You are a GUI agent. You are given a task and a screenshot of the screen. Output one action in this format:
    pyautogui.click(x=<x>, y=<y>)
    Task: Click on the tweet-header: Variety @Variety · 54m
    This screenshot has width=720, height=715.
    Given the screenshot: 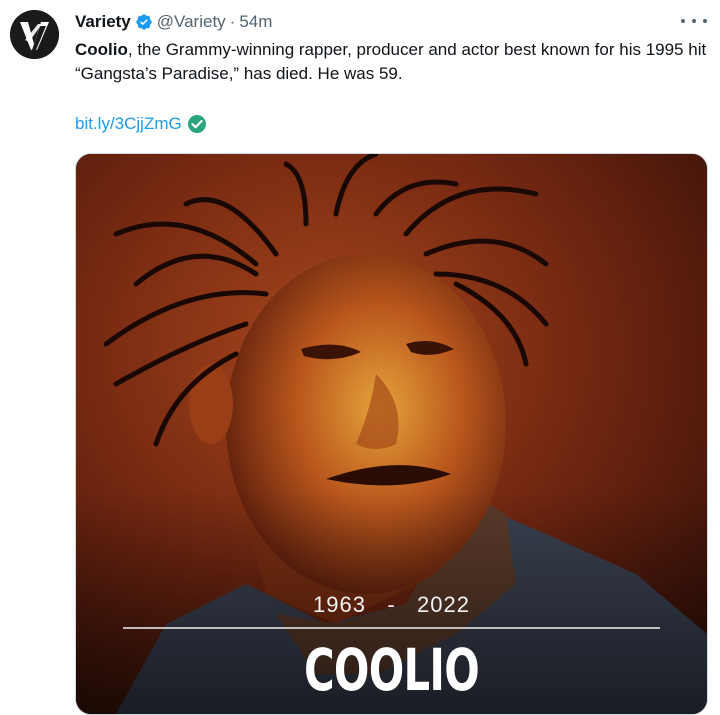 What is the action you would take?
    pyautogui.click(x=173, y=22)
    